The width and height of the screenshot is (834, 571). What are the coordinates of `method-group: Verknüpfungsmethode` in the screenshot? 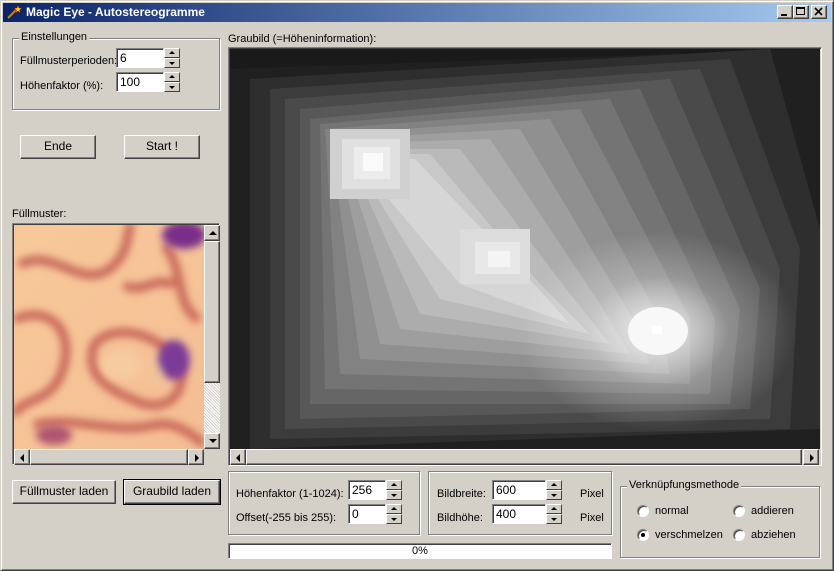 It's located at (720, 518).